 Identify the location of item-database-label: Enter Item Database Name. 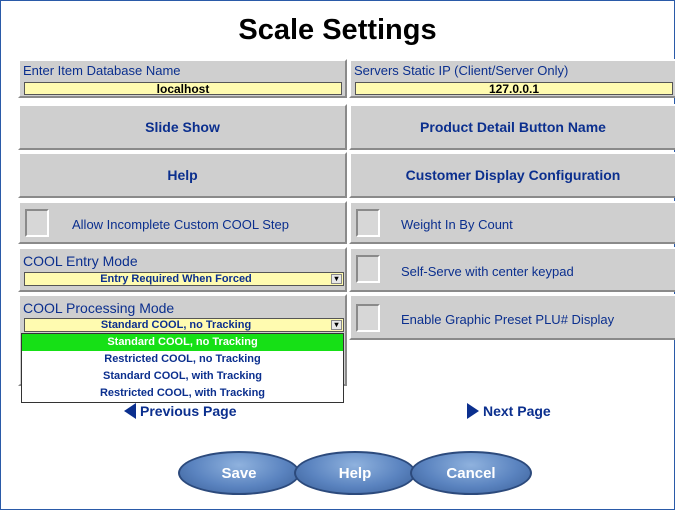
(102, 70).